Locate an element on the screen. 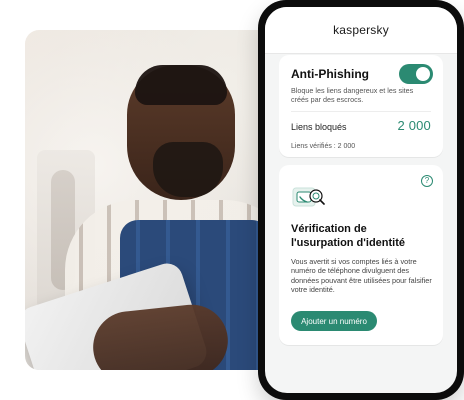  app-header: kaspersky is located at coordinates (361, 30).